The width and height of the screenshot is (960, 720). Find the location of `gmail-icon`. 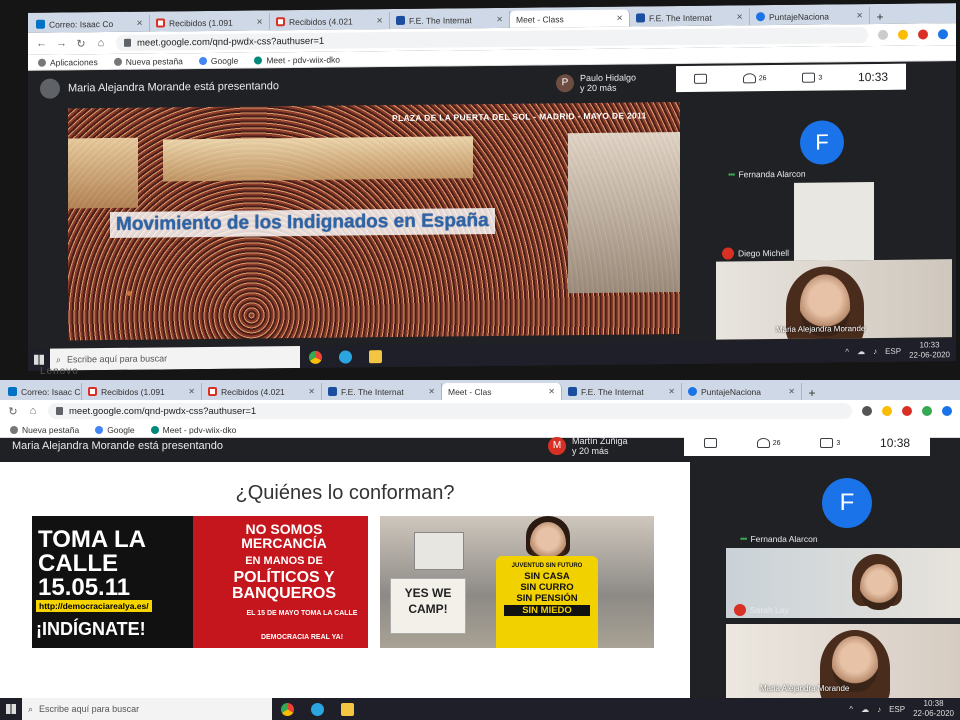

gmail-icon is located at coordinates (160, 23).